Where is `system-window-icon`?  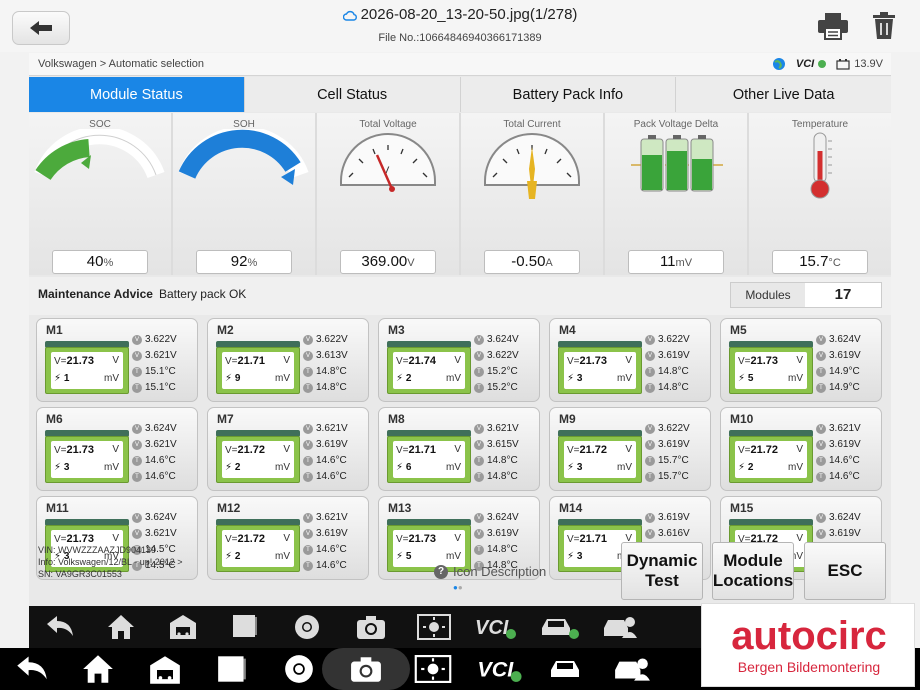
system-window-icon is located at coordinates (232, 669).